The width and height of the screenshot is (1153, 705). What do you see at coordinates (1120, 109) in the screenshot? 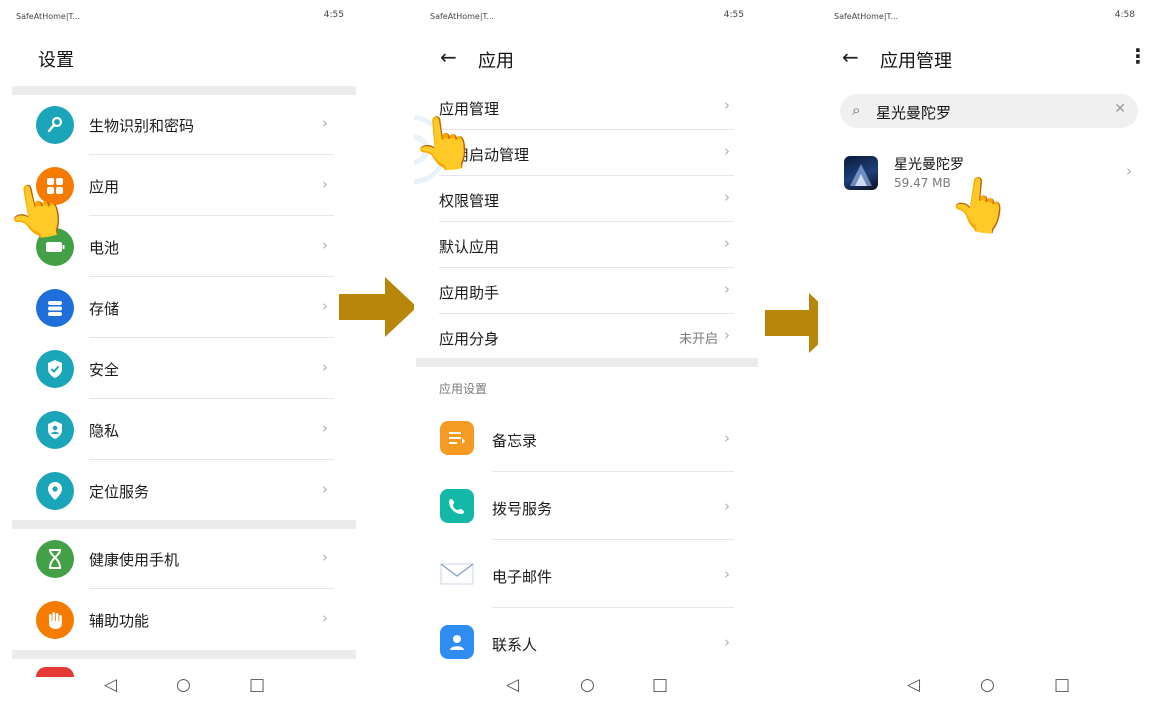
I see `clear-icon: ✕` at bounding box center [1120, 109].